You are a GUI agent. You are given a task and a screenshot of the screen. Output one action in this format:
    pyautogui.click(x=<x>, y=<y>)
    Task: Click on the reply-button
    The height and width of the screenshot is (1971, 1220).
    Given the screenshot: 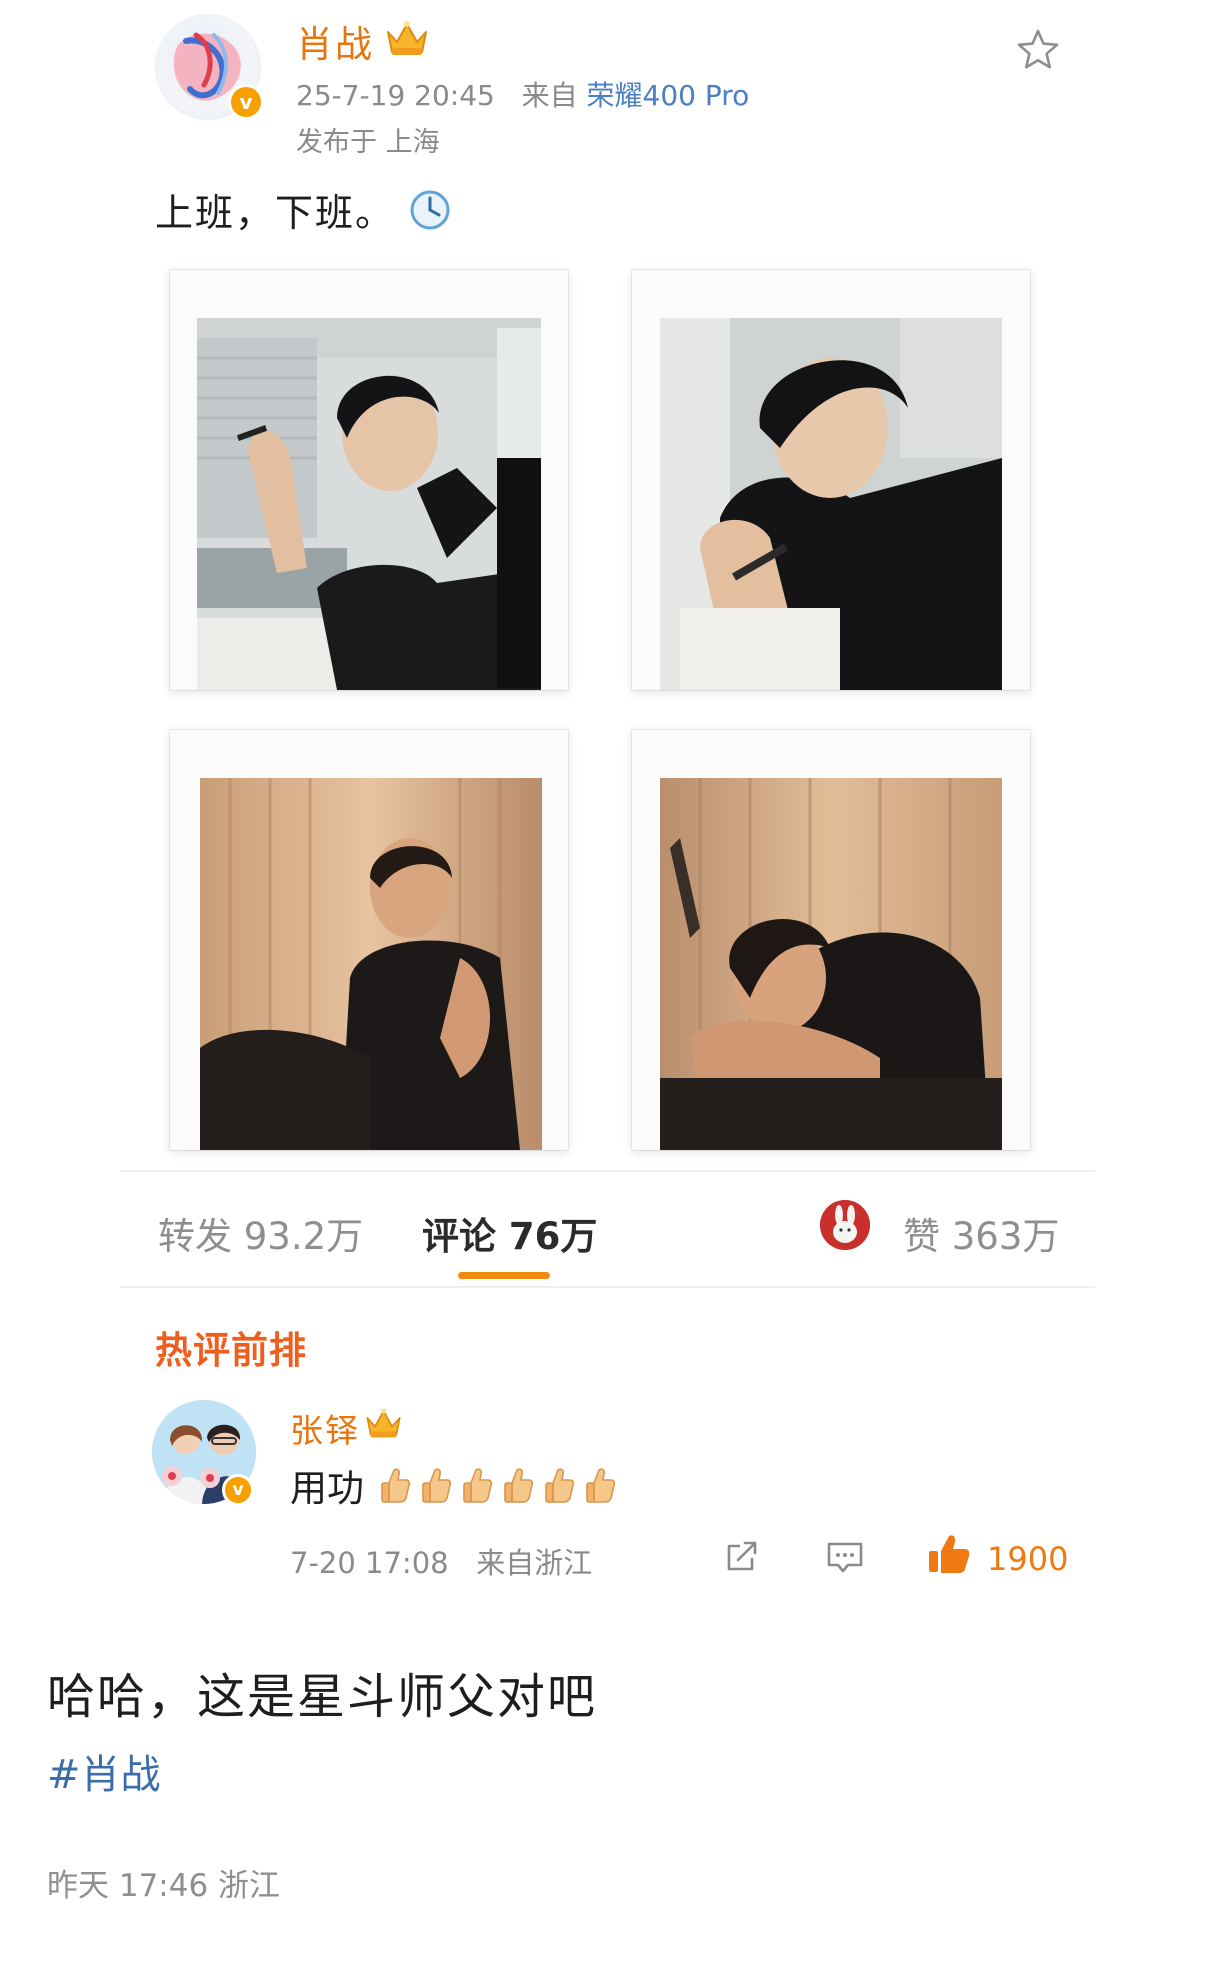 What is the action you would take?
    pyautogui.click(x=845, y=1560)
    